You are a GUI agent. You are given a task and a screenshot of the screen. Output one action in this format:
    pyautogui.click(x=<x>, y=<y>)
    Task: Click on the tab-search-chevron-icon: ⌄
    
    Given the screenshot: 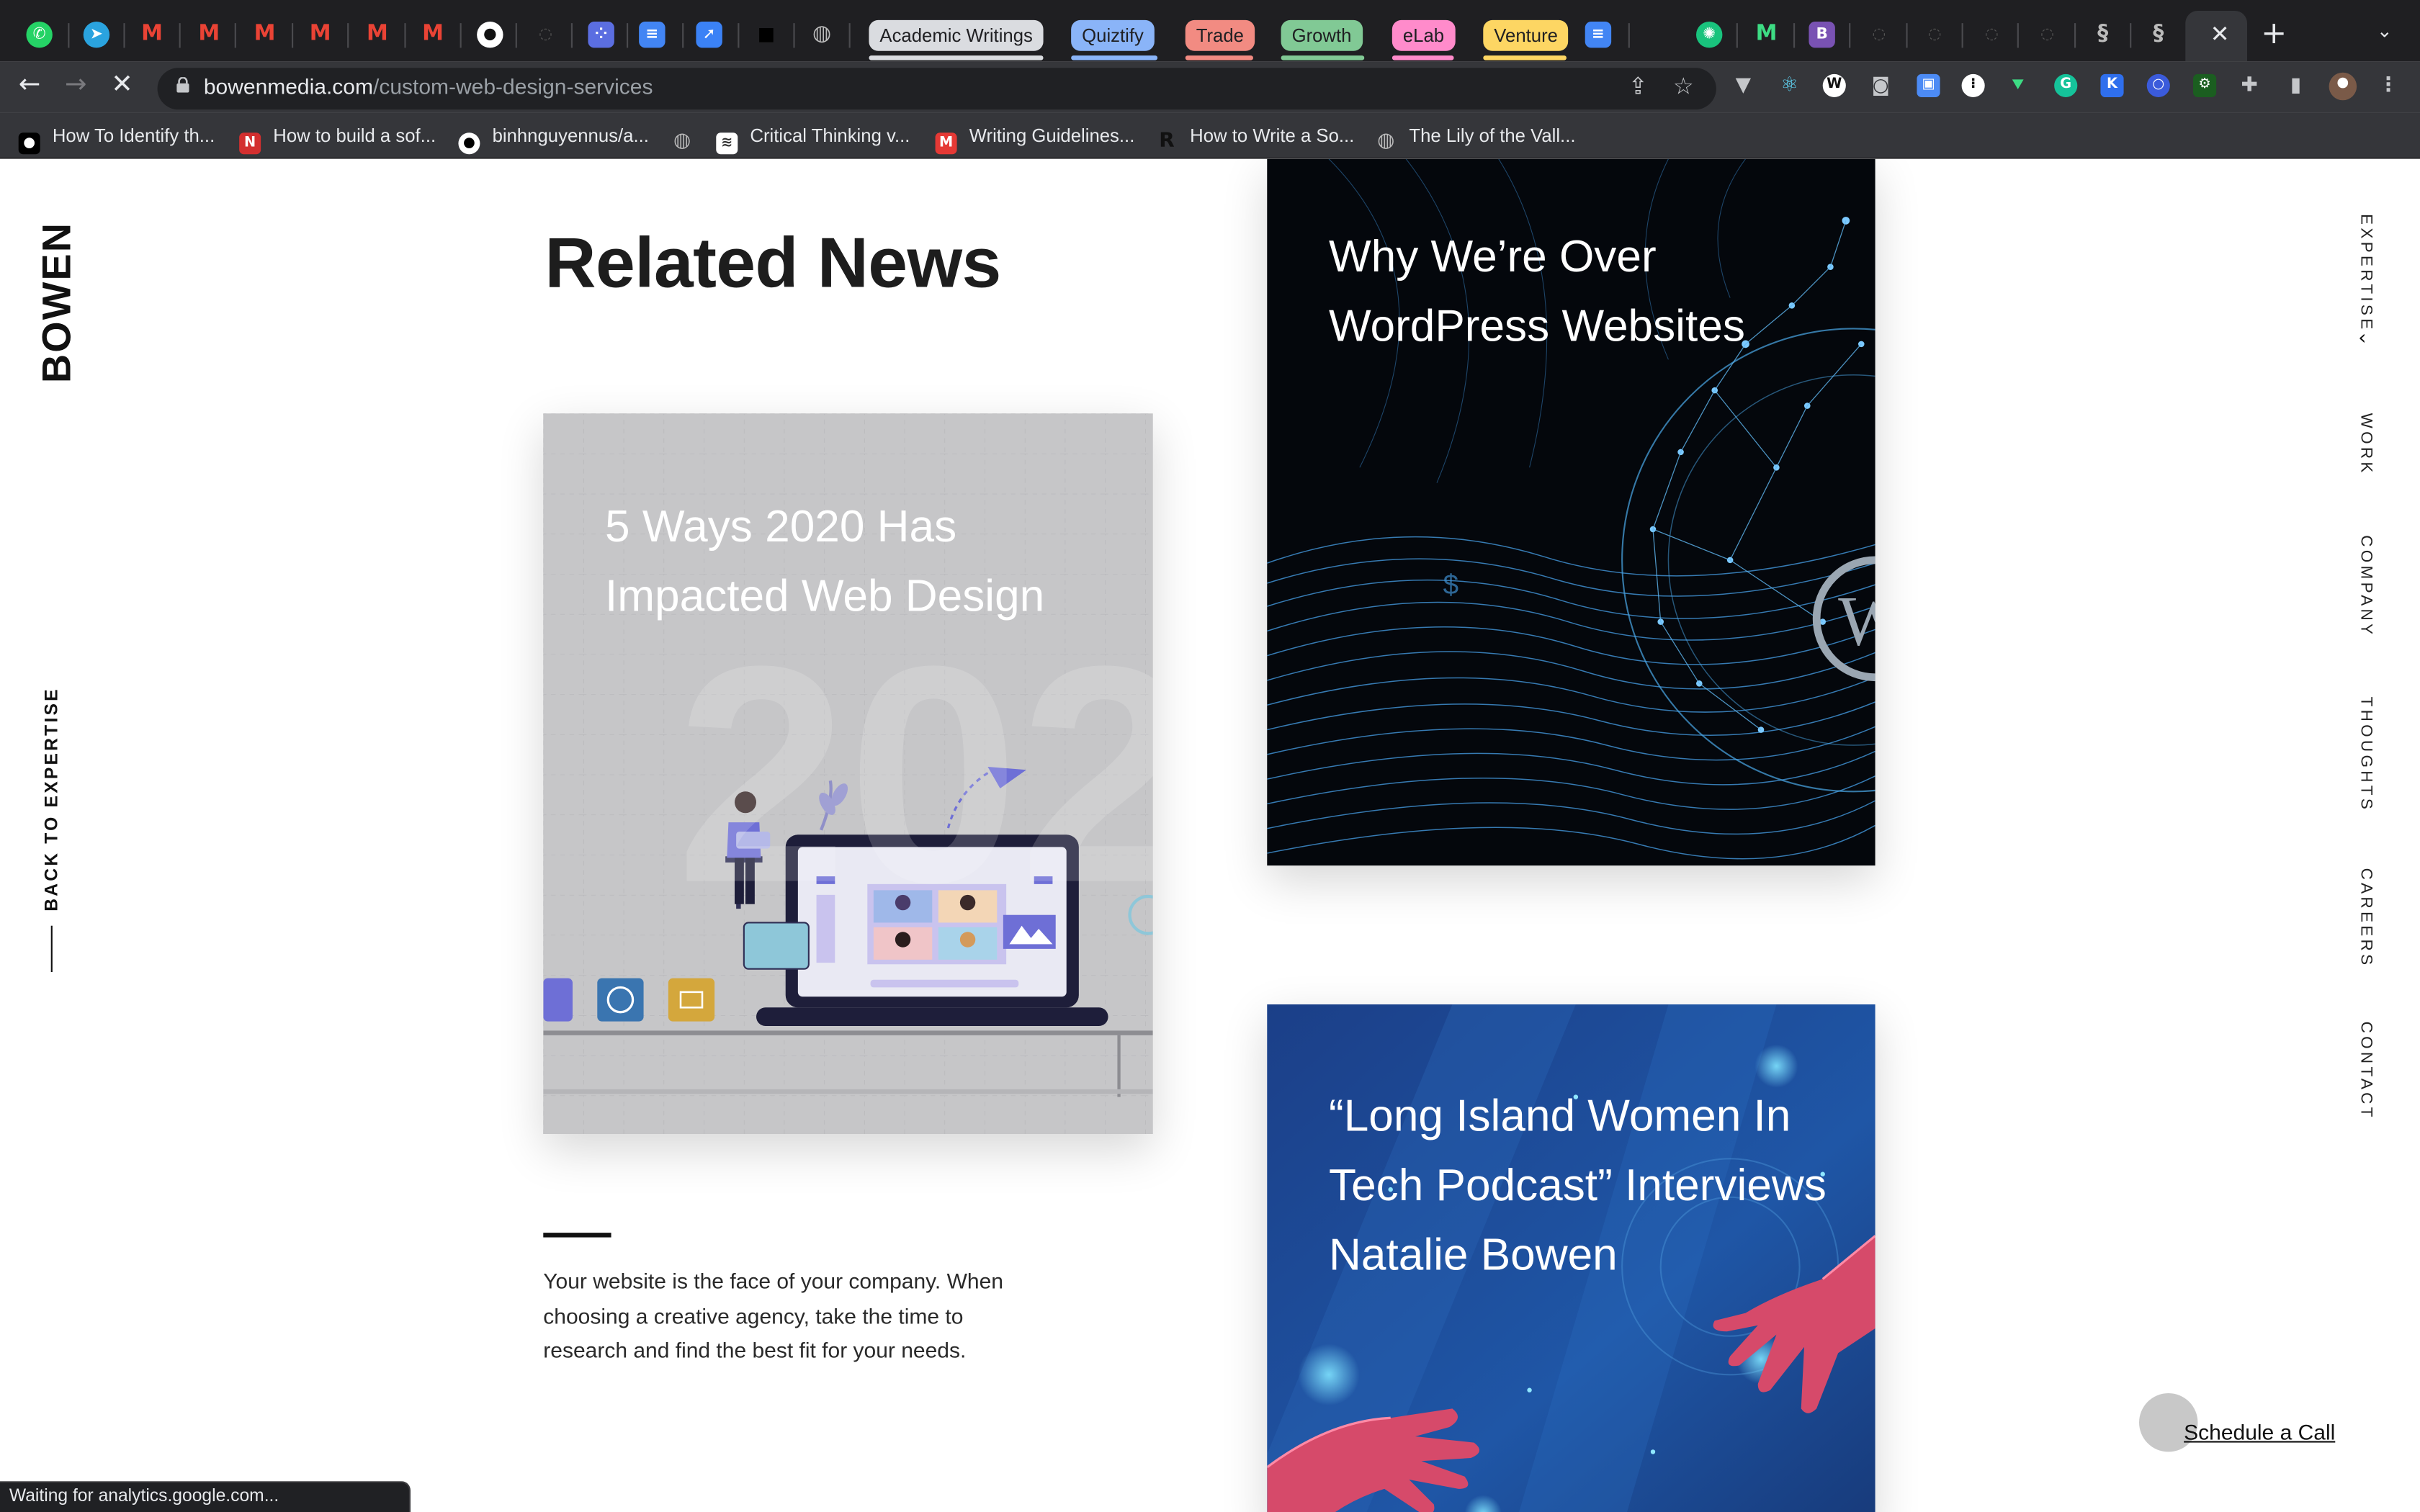 What is the action you would take?
    pyautogui.click(x=2385, y=31)
    